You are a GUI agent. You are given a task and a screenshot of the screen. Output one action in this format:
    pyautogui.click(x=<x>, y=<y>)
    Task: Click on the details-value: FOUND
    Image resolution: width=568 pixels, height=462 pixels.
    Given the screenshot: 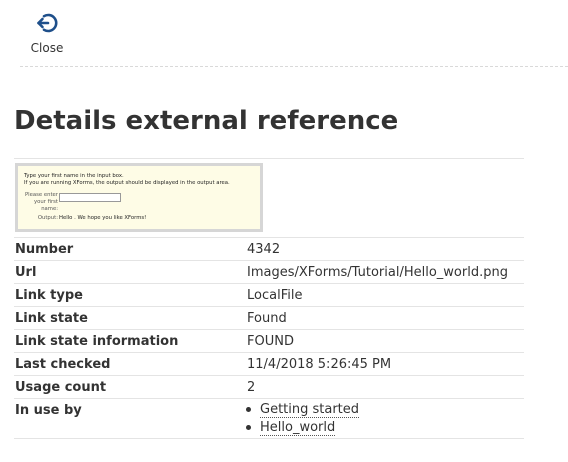 What is the action you would take?
    pyautogui.click(x=270, y=341)
    